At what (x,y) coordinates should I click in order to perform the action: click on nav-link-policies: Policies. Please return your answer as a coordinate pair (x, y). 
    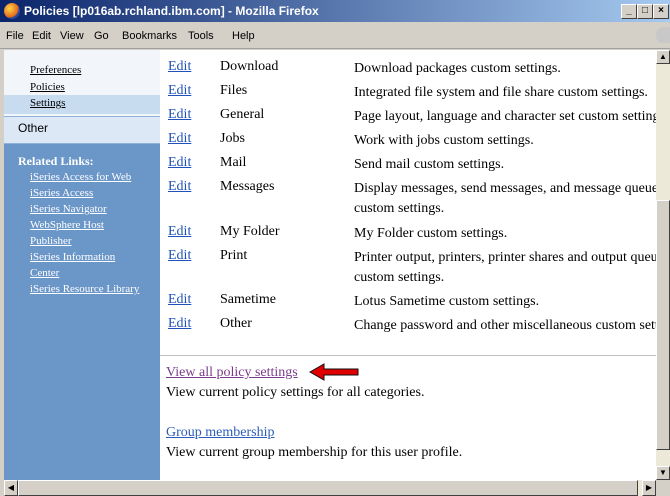
    Looking at the image, I should click on (47, 87).